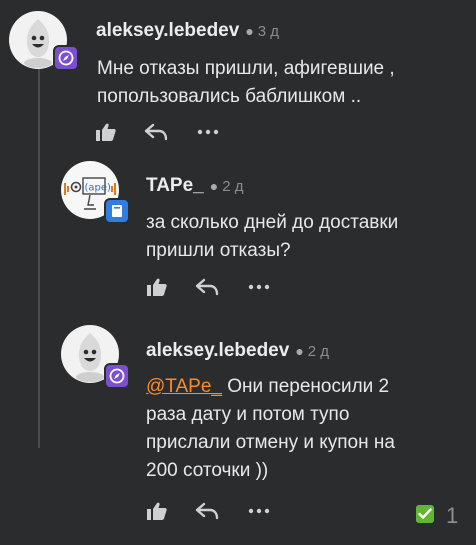 This screenshot has height=545, width=476. I want to click on accepted-check-button, so click(425, 514).